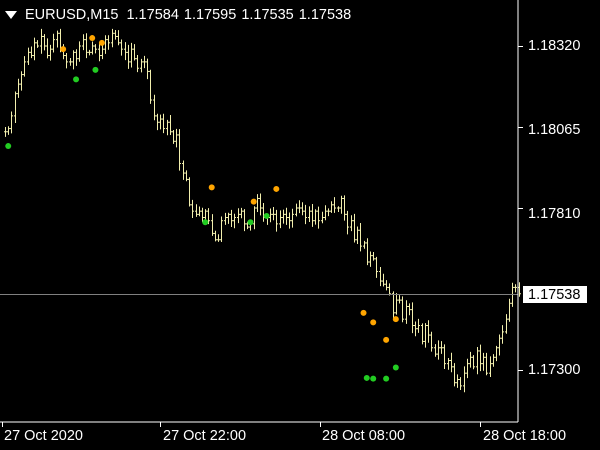 The height and width of the screenshot is (450, 600). I want to click on y-tick-label: 1.18065, so click(554, 130).